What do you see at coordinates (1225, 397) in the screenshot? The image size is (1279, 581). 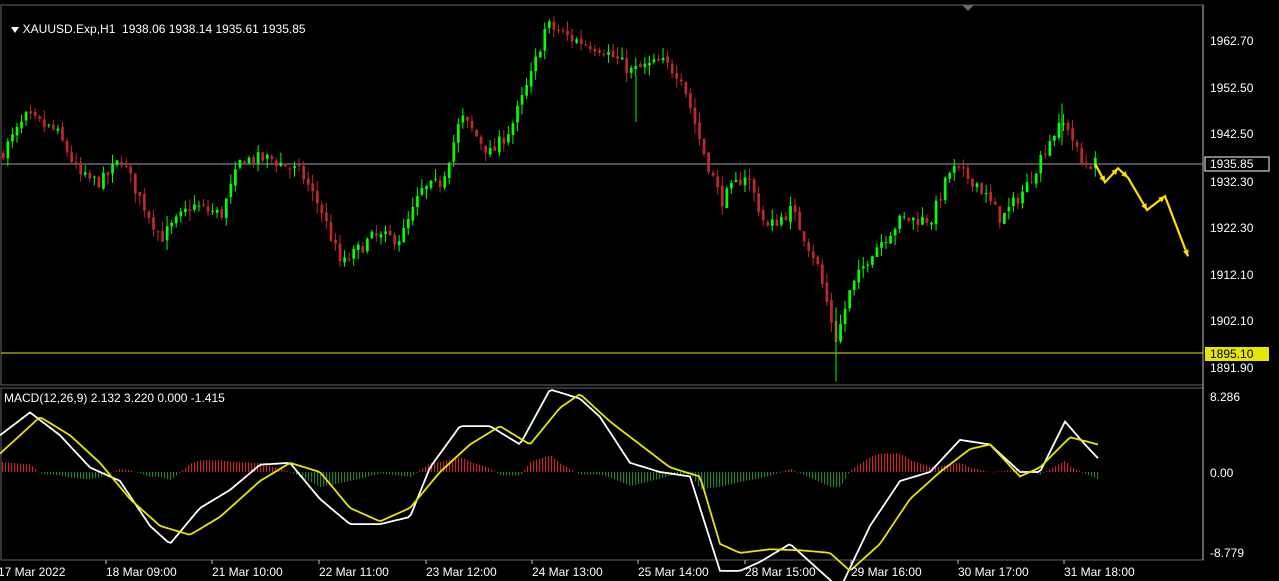 I see `macd-tick: 8.286` at bounding box center [1225, 397].